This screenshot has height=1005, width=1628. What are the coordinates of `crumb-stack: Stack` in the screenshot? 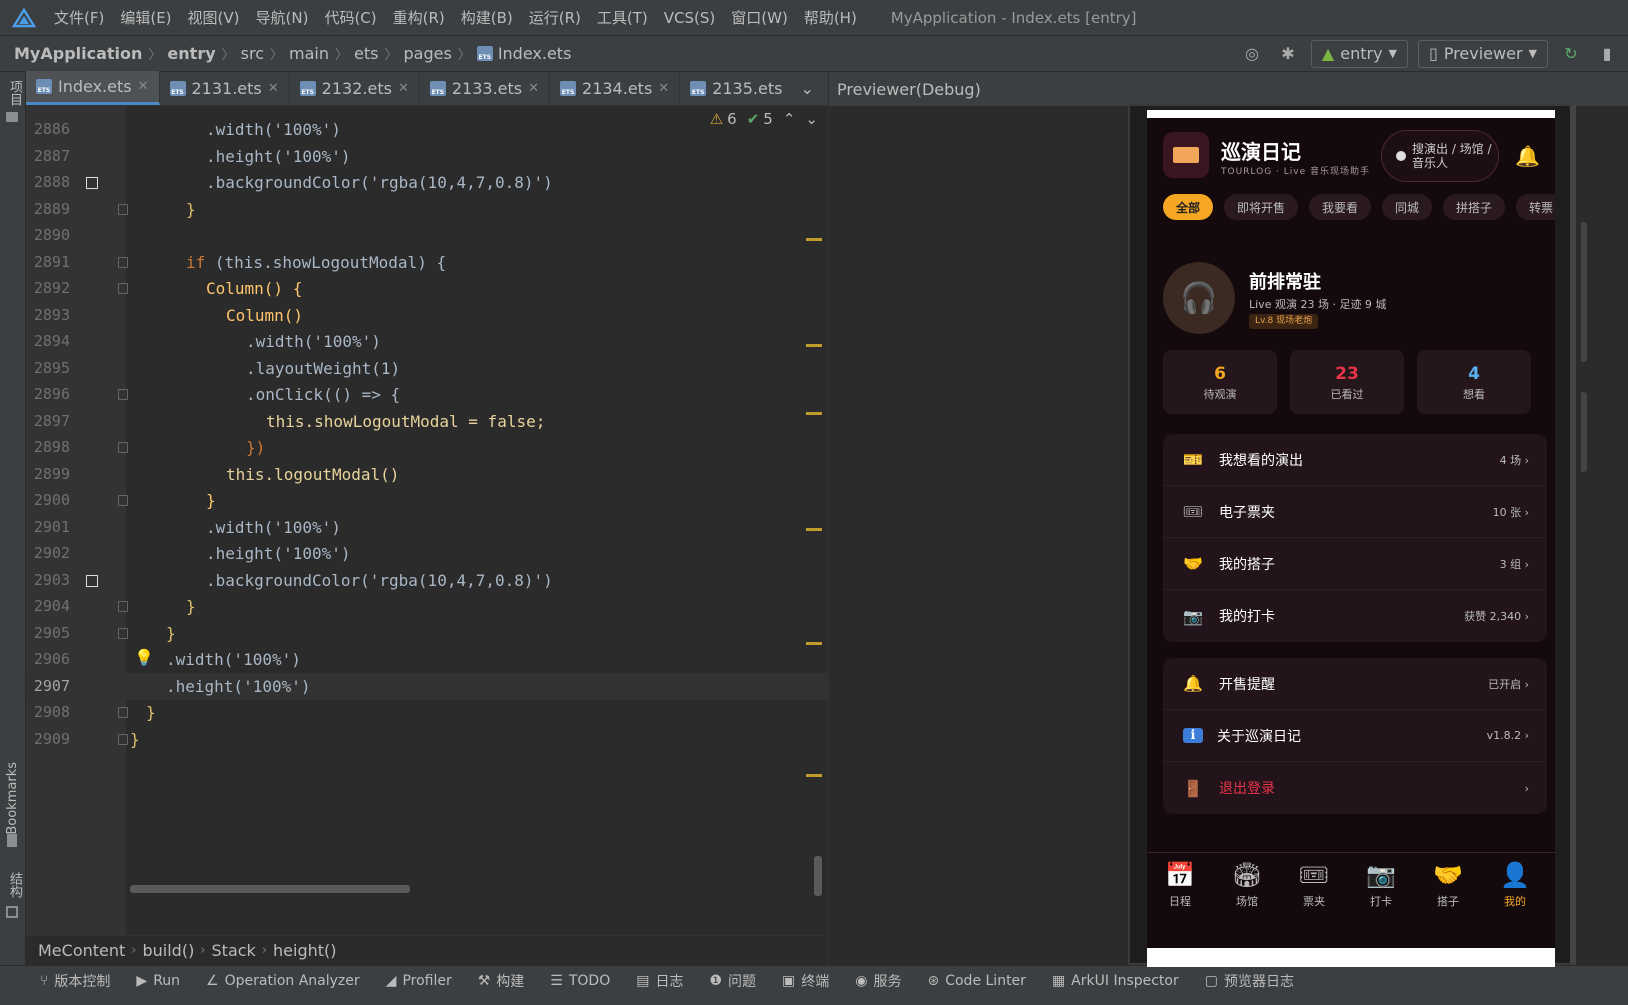 It's located at (234, 950).